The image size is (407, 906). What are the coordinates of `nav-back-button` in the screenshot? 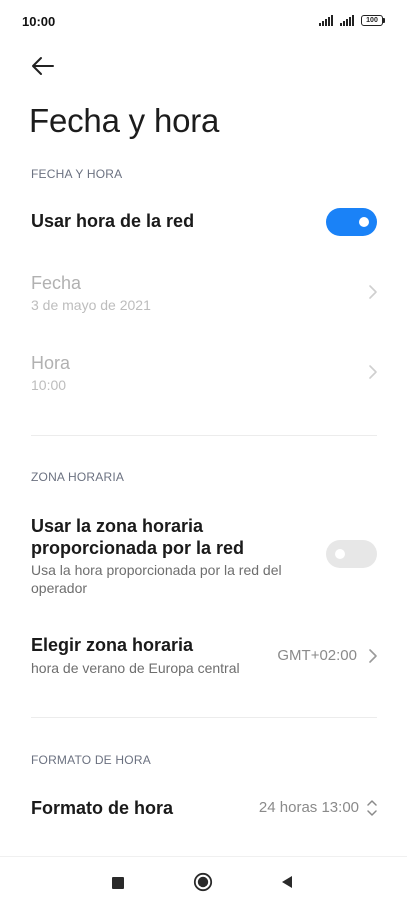 It's located at (287, 884).